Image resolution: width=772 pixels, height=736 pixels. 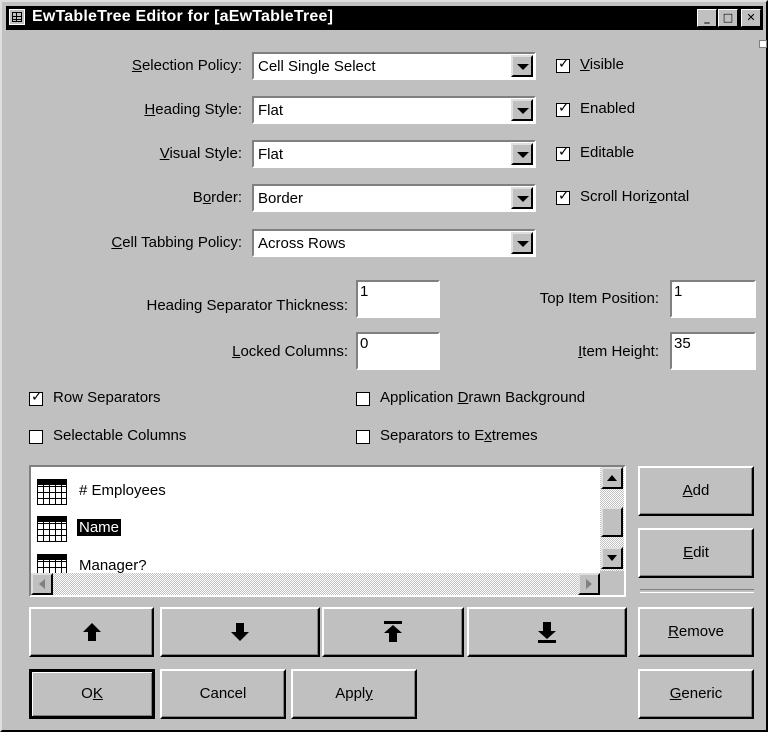 I want to click on top-item-position-field, so click(x=714, y=299).